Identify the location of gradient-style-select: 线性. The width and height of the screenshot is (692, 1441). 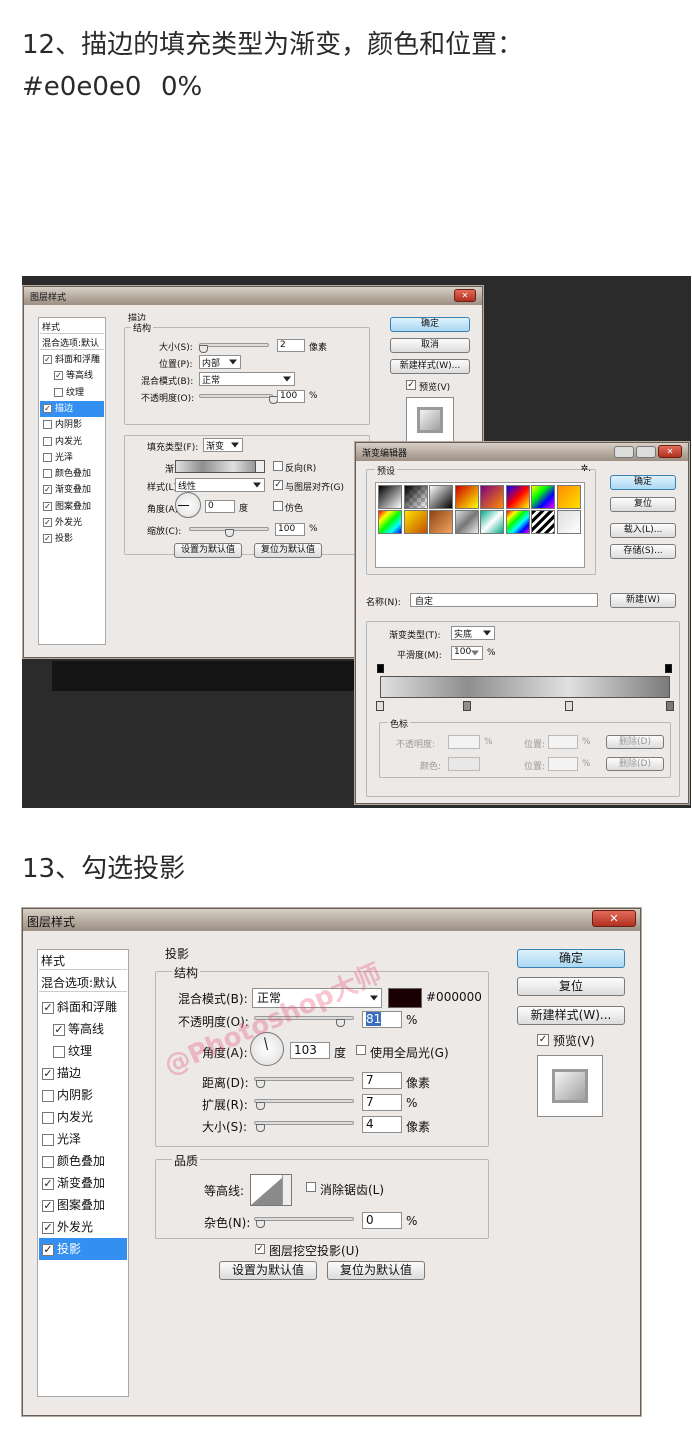
(220, 485).